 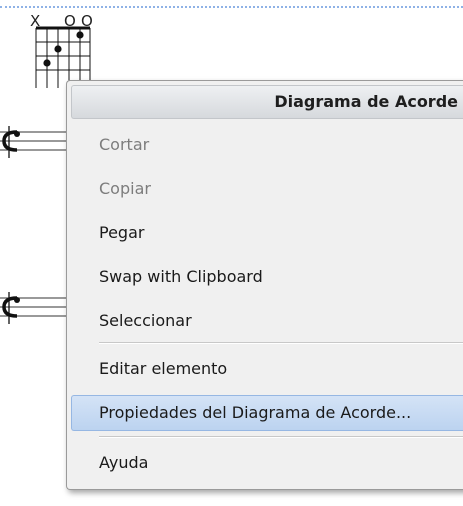 What do you see at coordinates (267, 277) in the screenshot?
I see `menu-item-swap-with-clipboard: Swap with Clipboard` at bounding box center [267, 277].